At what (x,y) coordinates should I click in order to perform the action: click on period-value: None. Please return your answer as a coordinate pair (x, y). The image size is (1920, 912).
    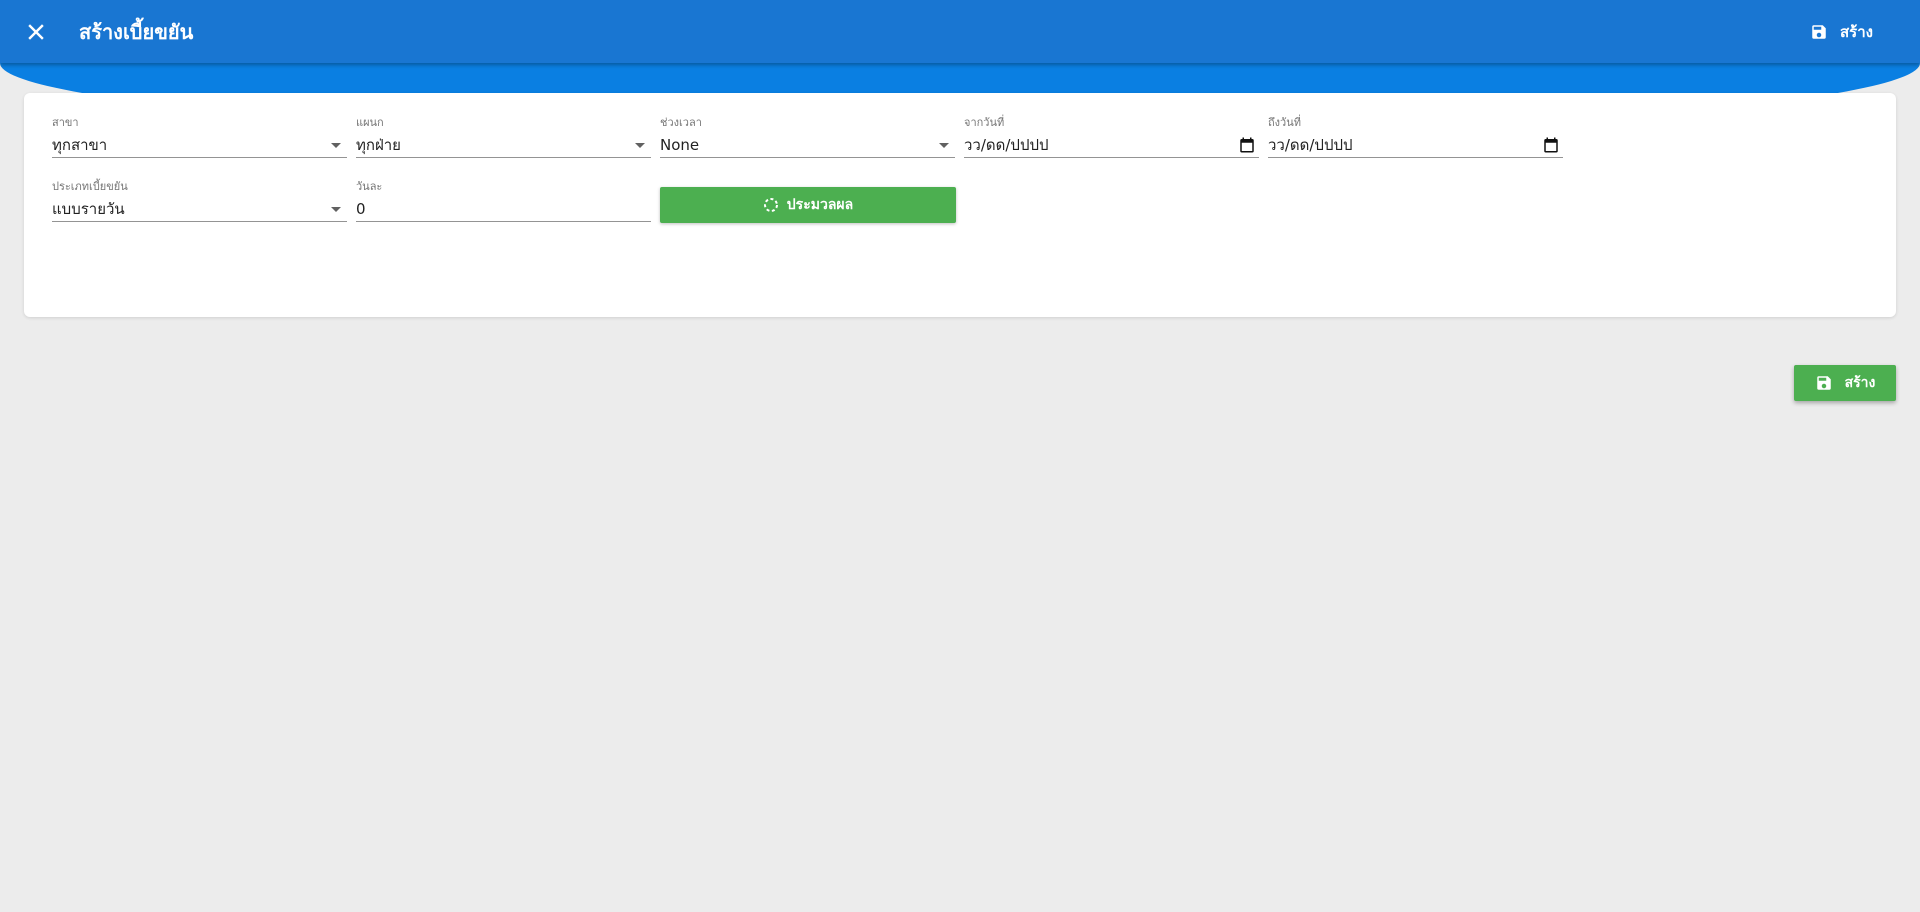
    Looking at the image, I should click on (680, 145).